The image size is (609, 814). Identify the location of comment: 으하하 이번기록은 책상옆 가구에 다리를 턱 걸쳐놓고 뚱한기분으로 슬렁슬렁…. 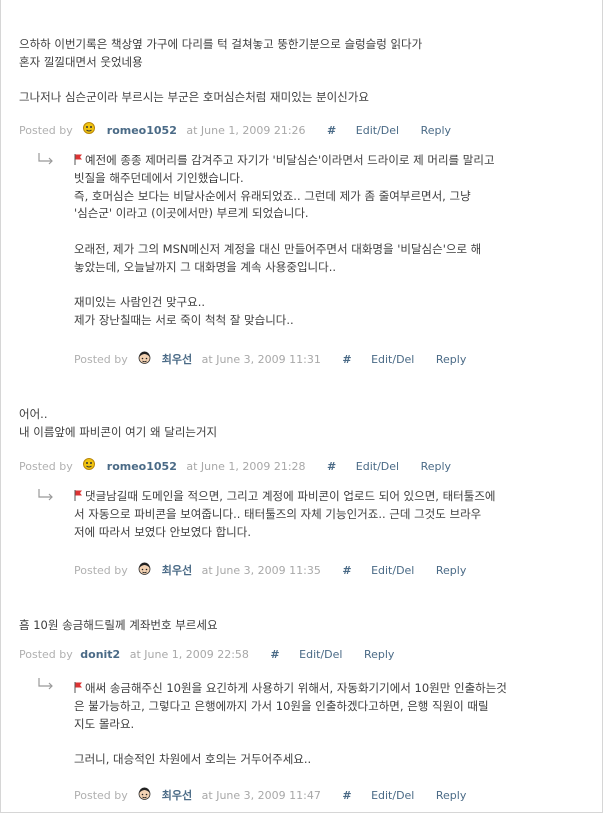
(304, 71).